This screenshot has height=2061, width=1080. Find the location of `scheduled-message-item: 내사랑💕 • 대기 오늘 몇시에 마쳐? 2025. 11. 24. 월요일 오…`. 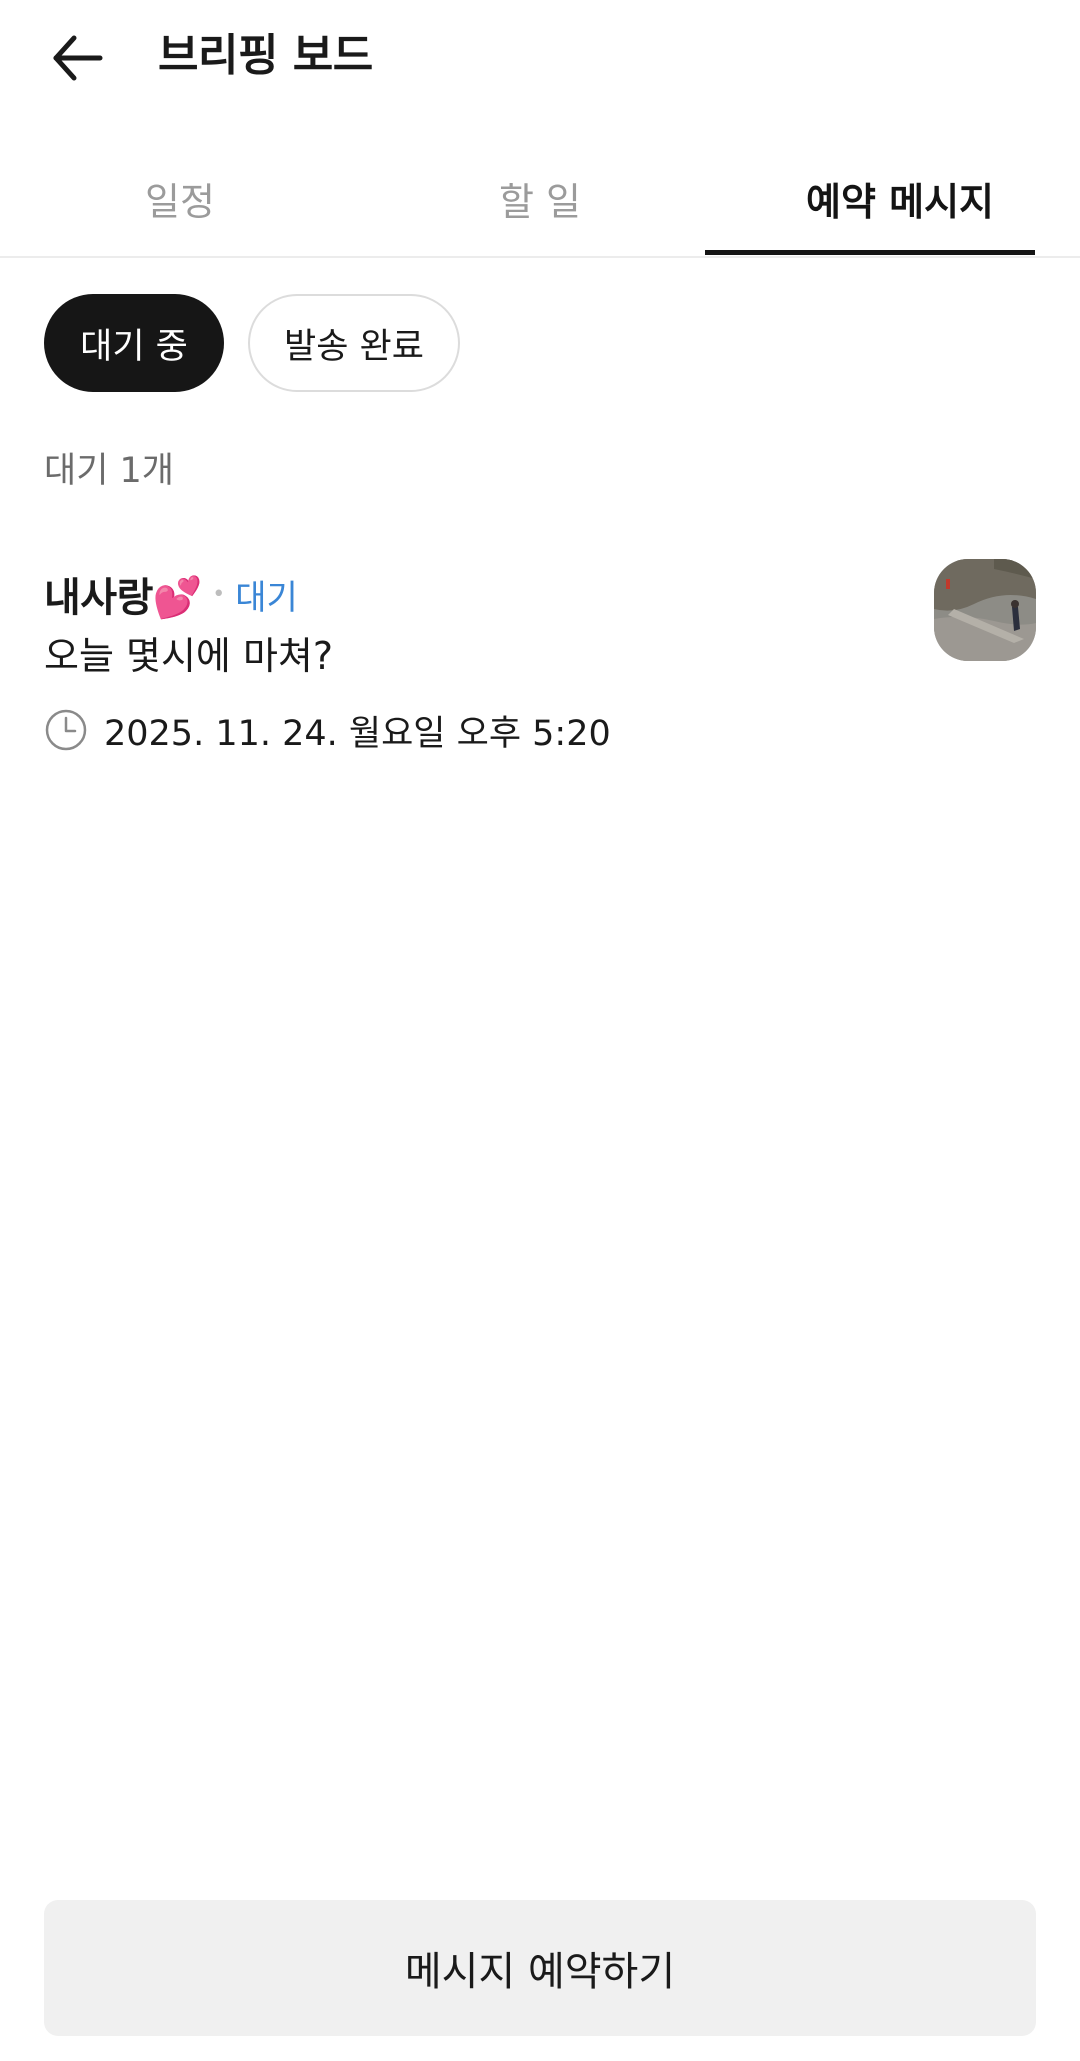

scheduled-message-item: 내사랑💕 • 대기 오늘 몇시에 마쳐? 2025. 11. 24. 월요일 오… is located at coordinates (540, 656).